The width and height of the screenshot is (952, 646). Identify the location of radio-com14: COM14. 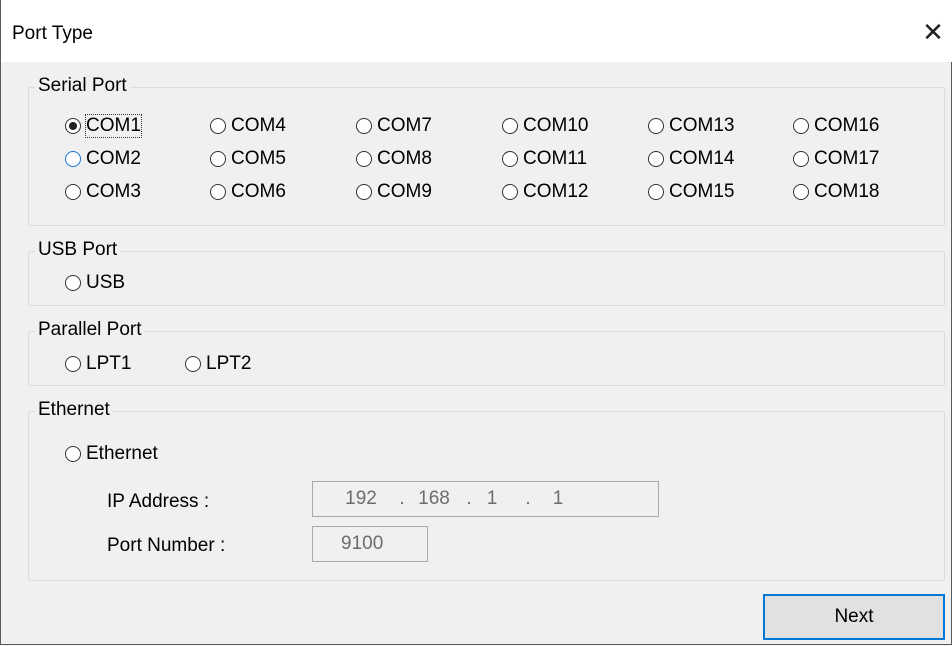
(691, 159).